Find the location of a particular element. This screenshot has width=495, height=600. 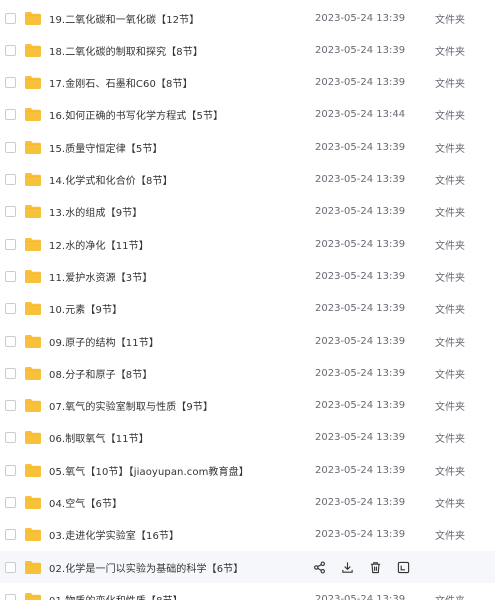

file-name: 12.水的净化【11节】 is located at coordinates (99, 244).